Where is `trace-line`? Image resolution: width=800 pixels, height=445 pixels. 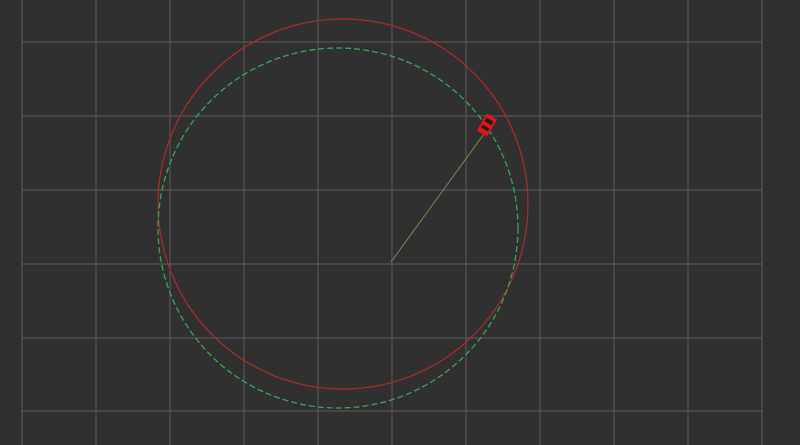 trace-line is located at coordinates (440, 194).